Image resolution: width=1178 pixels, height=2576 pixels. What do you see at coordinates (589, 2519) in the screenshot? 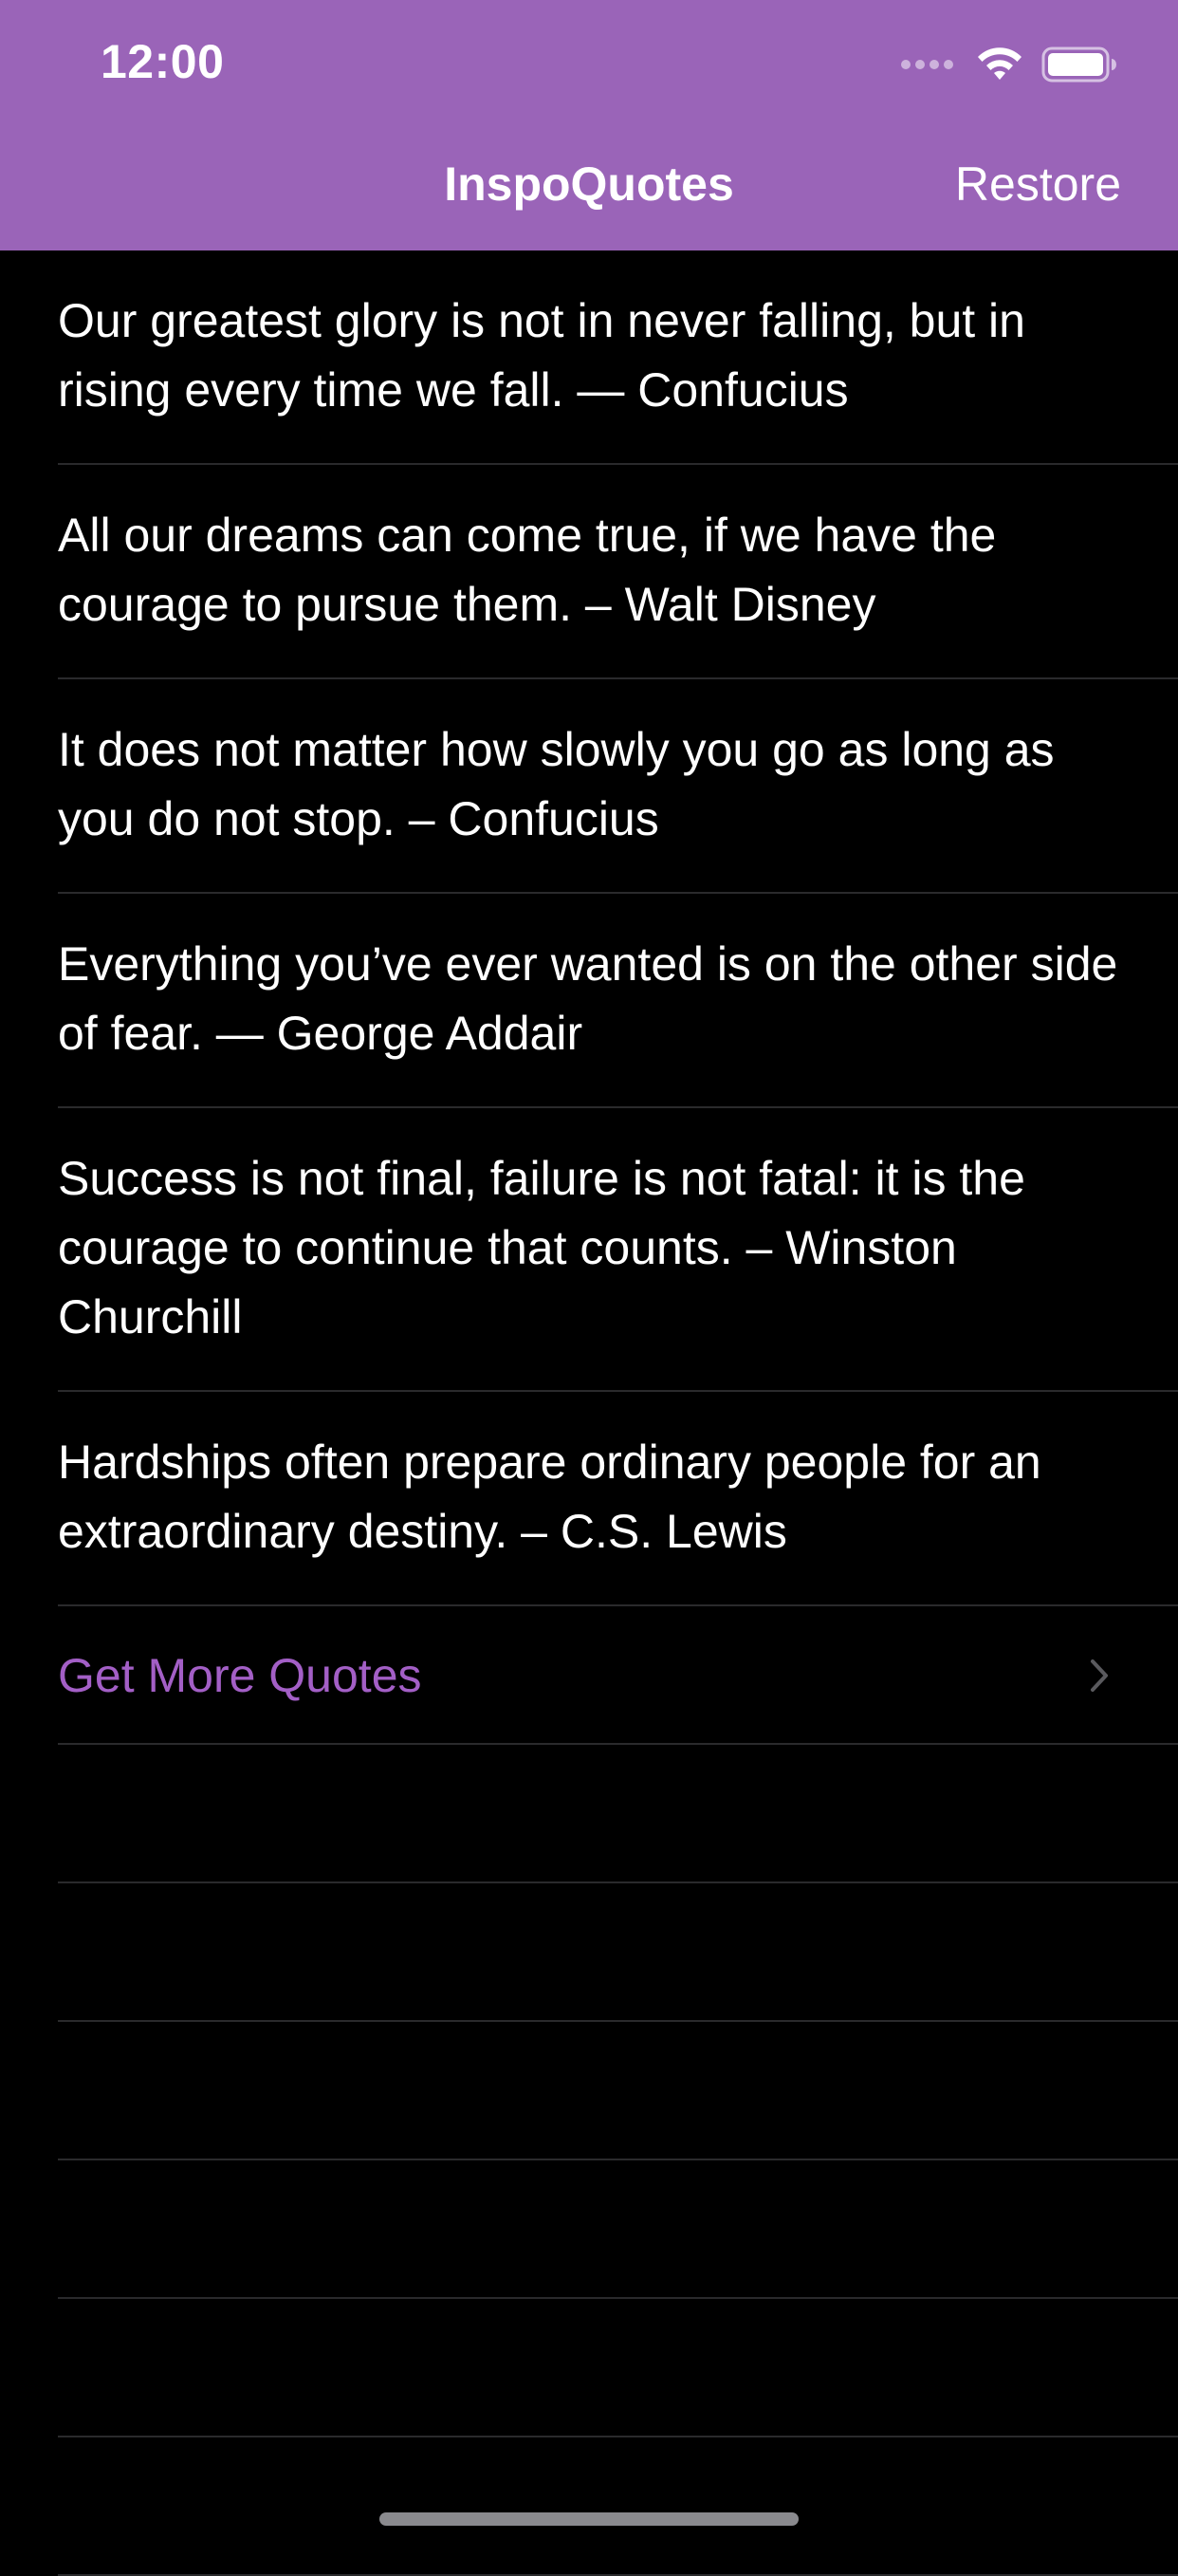
I see `home-indicator` at bounding box center [589, 2519].